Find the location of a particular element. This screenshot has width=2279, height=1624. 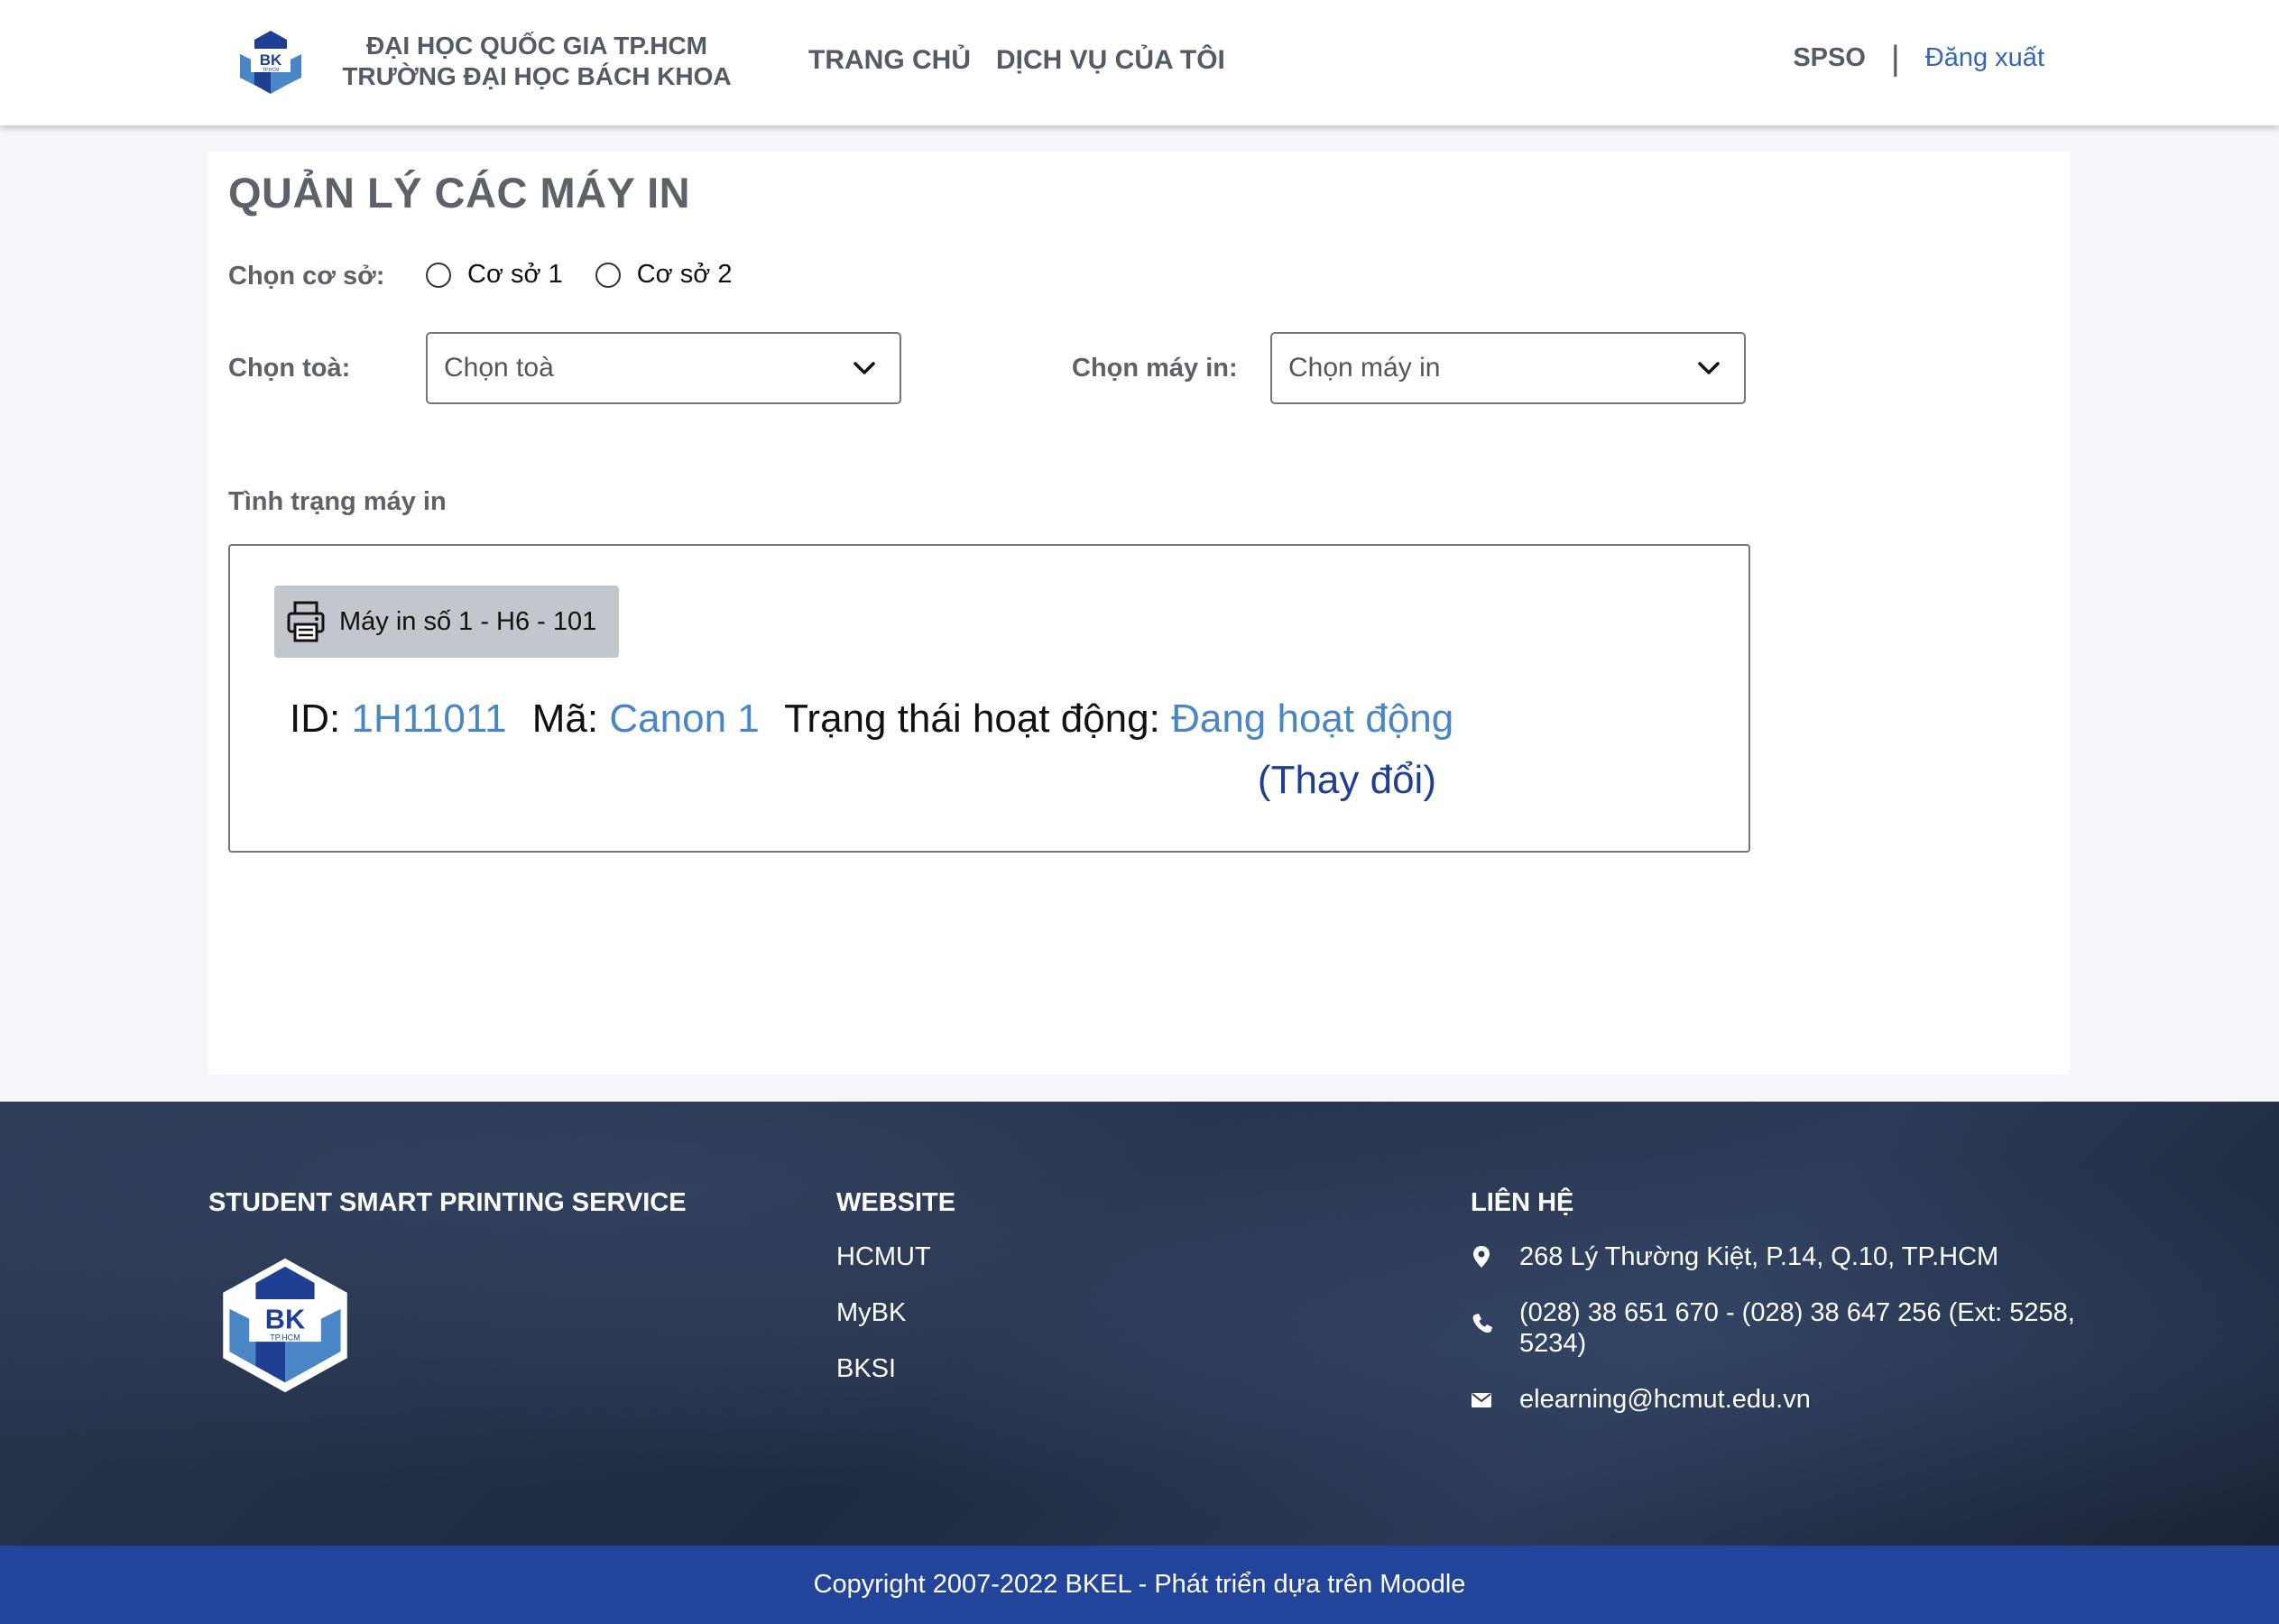

footer-link-hcmut: HCMUT is located at coordinates (883, 1256).